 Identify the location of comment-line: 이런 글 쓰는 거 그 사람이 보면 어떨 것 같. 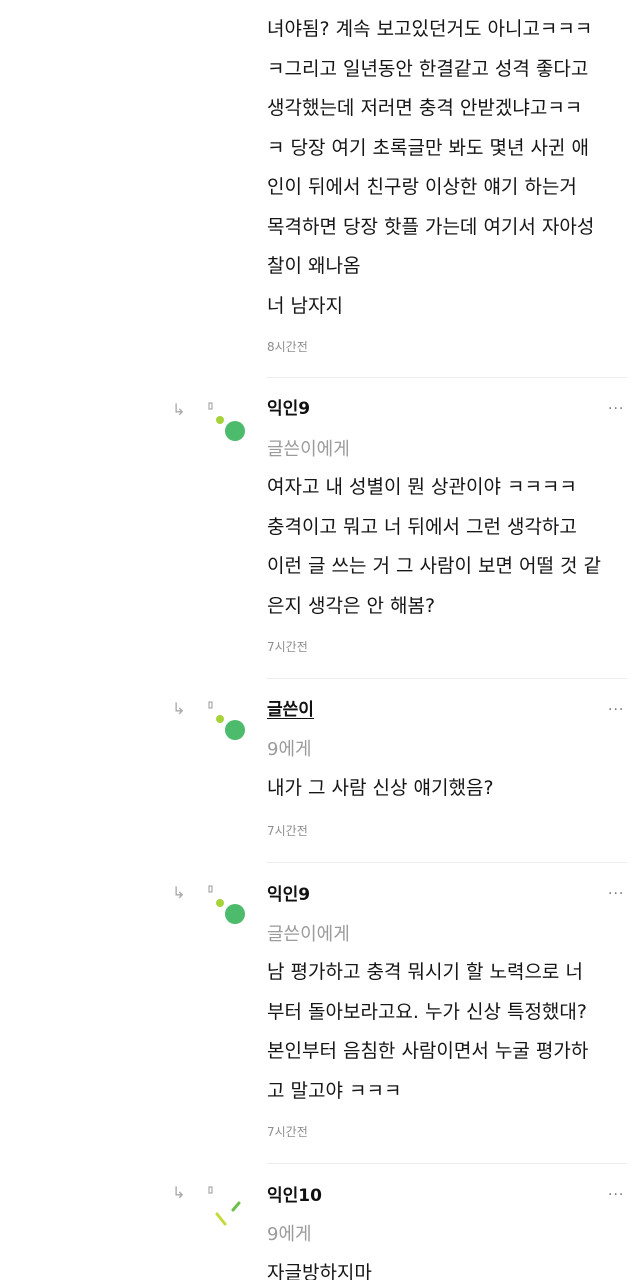
(434, 566).